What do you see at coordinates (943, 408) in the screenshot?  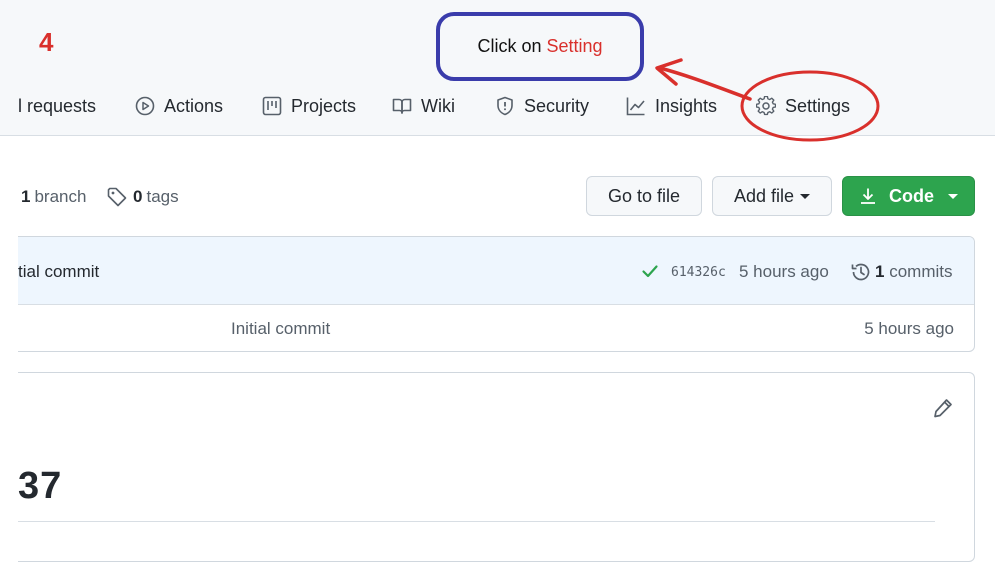 I see `pencil-icon` at bounding box center [943, 408].